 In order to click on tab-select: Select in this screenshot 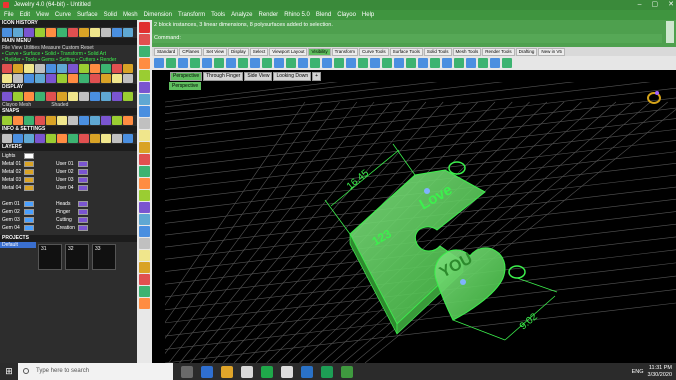, I will do `click(259, 52)`.